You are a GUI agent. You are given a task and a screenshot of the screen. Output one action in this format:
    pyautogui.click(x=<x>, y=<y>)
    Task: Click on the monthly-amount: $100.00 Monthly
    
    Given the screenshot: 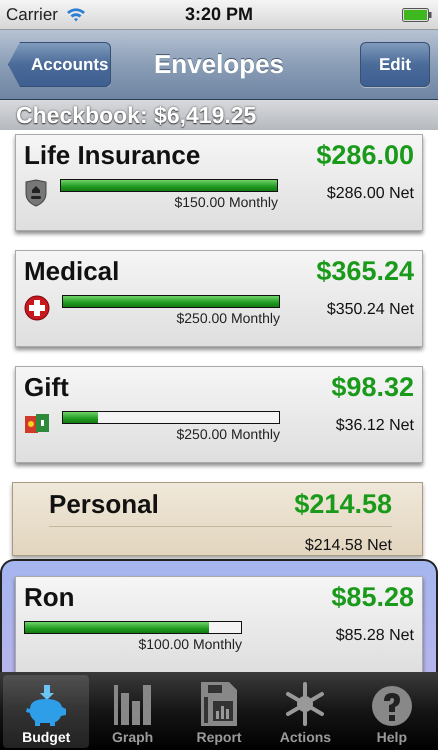 What is the action you would take?
    pyautogui.click(x=190, y=644)
    